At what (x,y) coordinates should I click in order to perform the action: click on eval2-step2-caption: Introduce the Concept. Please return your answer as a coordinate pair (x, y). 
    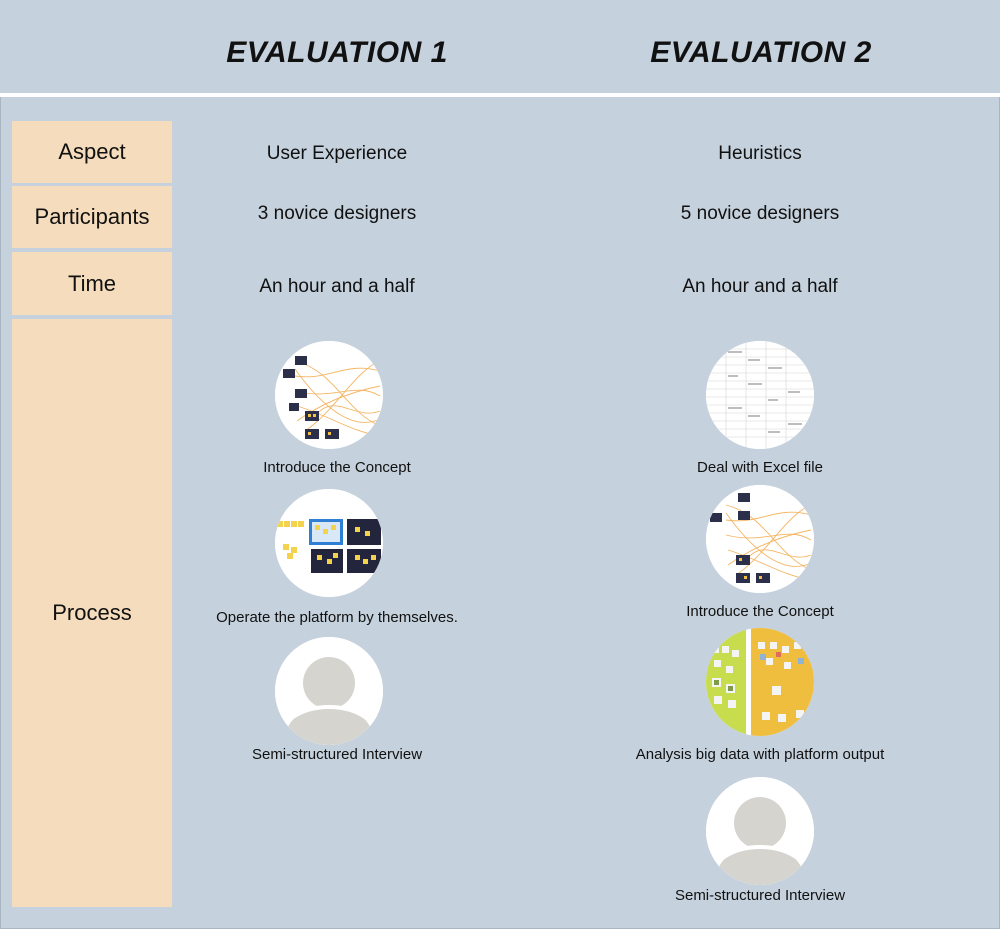
    Looking at the image, I should click on (760, 611).